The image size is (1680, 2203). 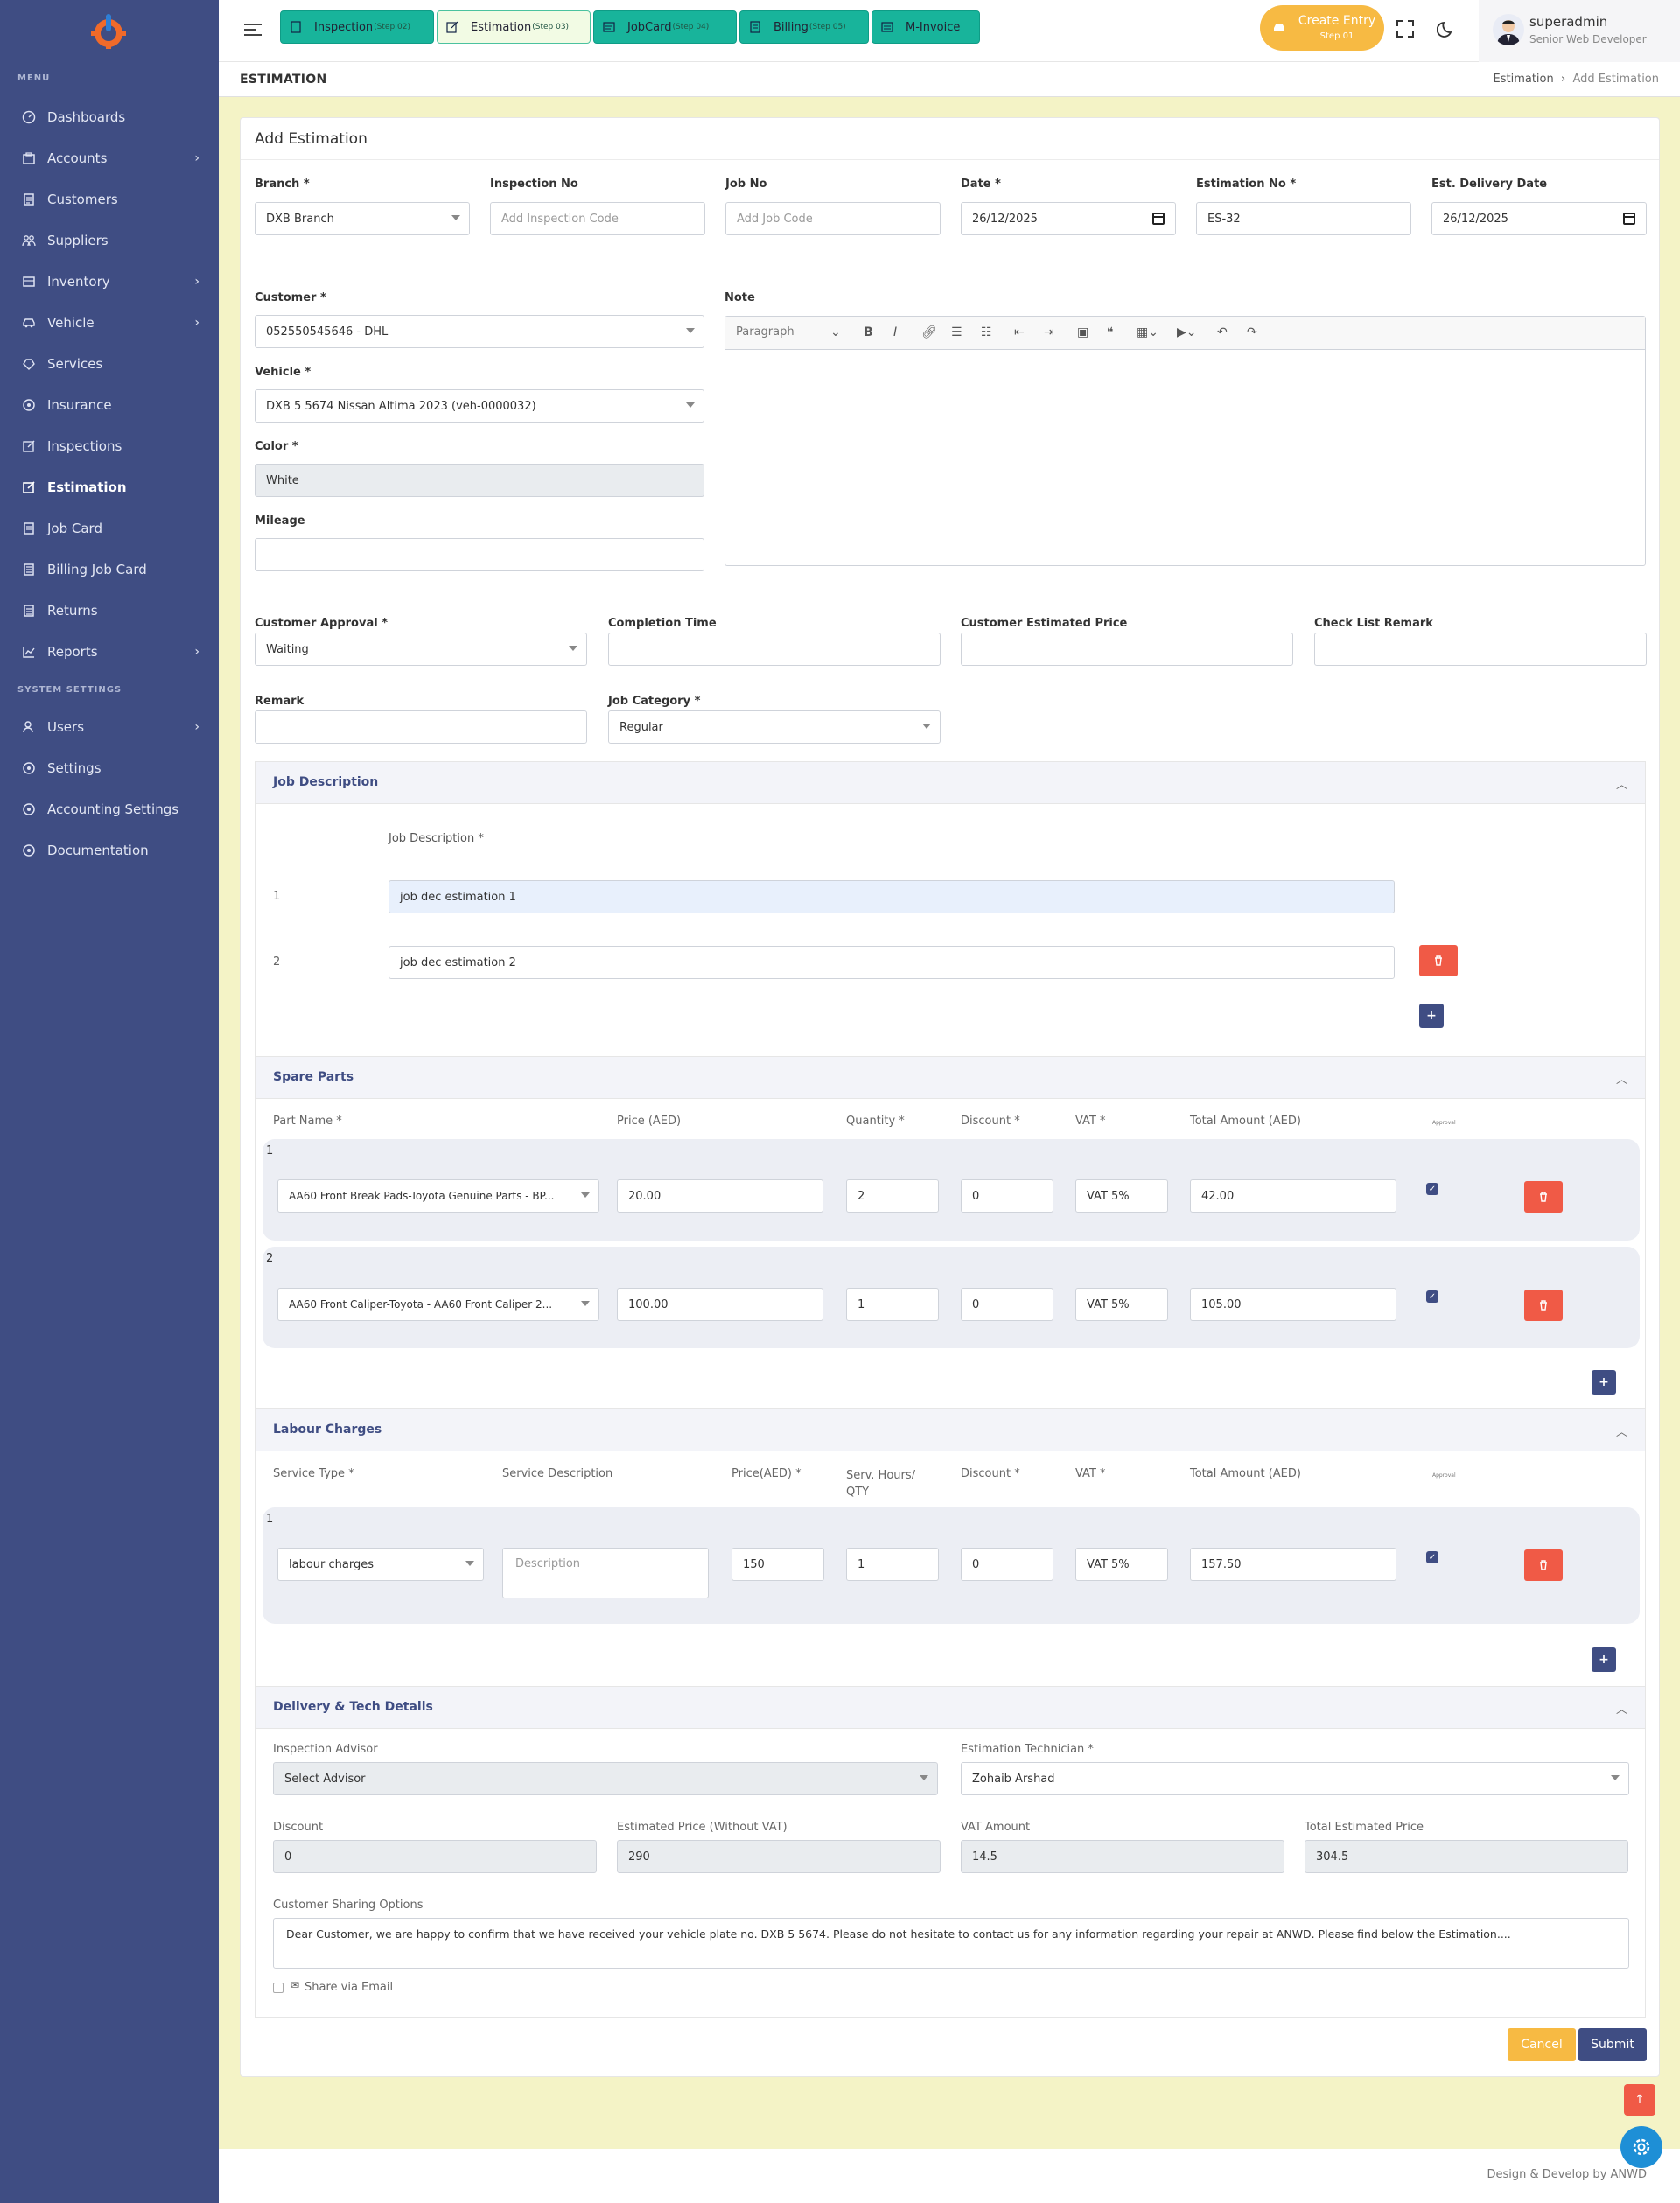 What do you see at coordinates (891, 962) in the screenshot?
I see `job-description-input-2: job dec estimation 2` at bounding box center [891, 962].